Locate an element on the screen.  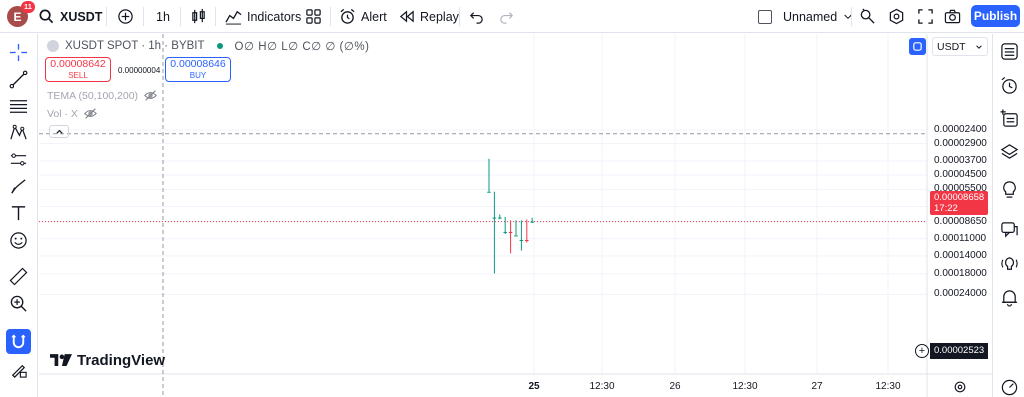
interval-button: 1h is located at coordinates (163, 16).